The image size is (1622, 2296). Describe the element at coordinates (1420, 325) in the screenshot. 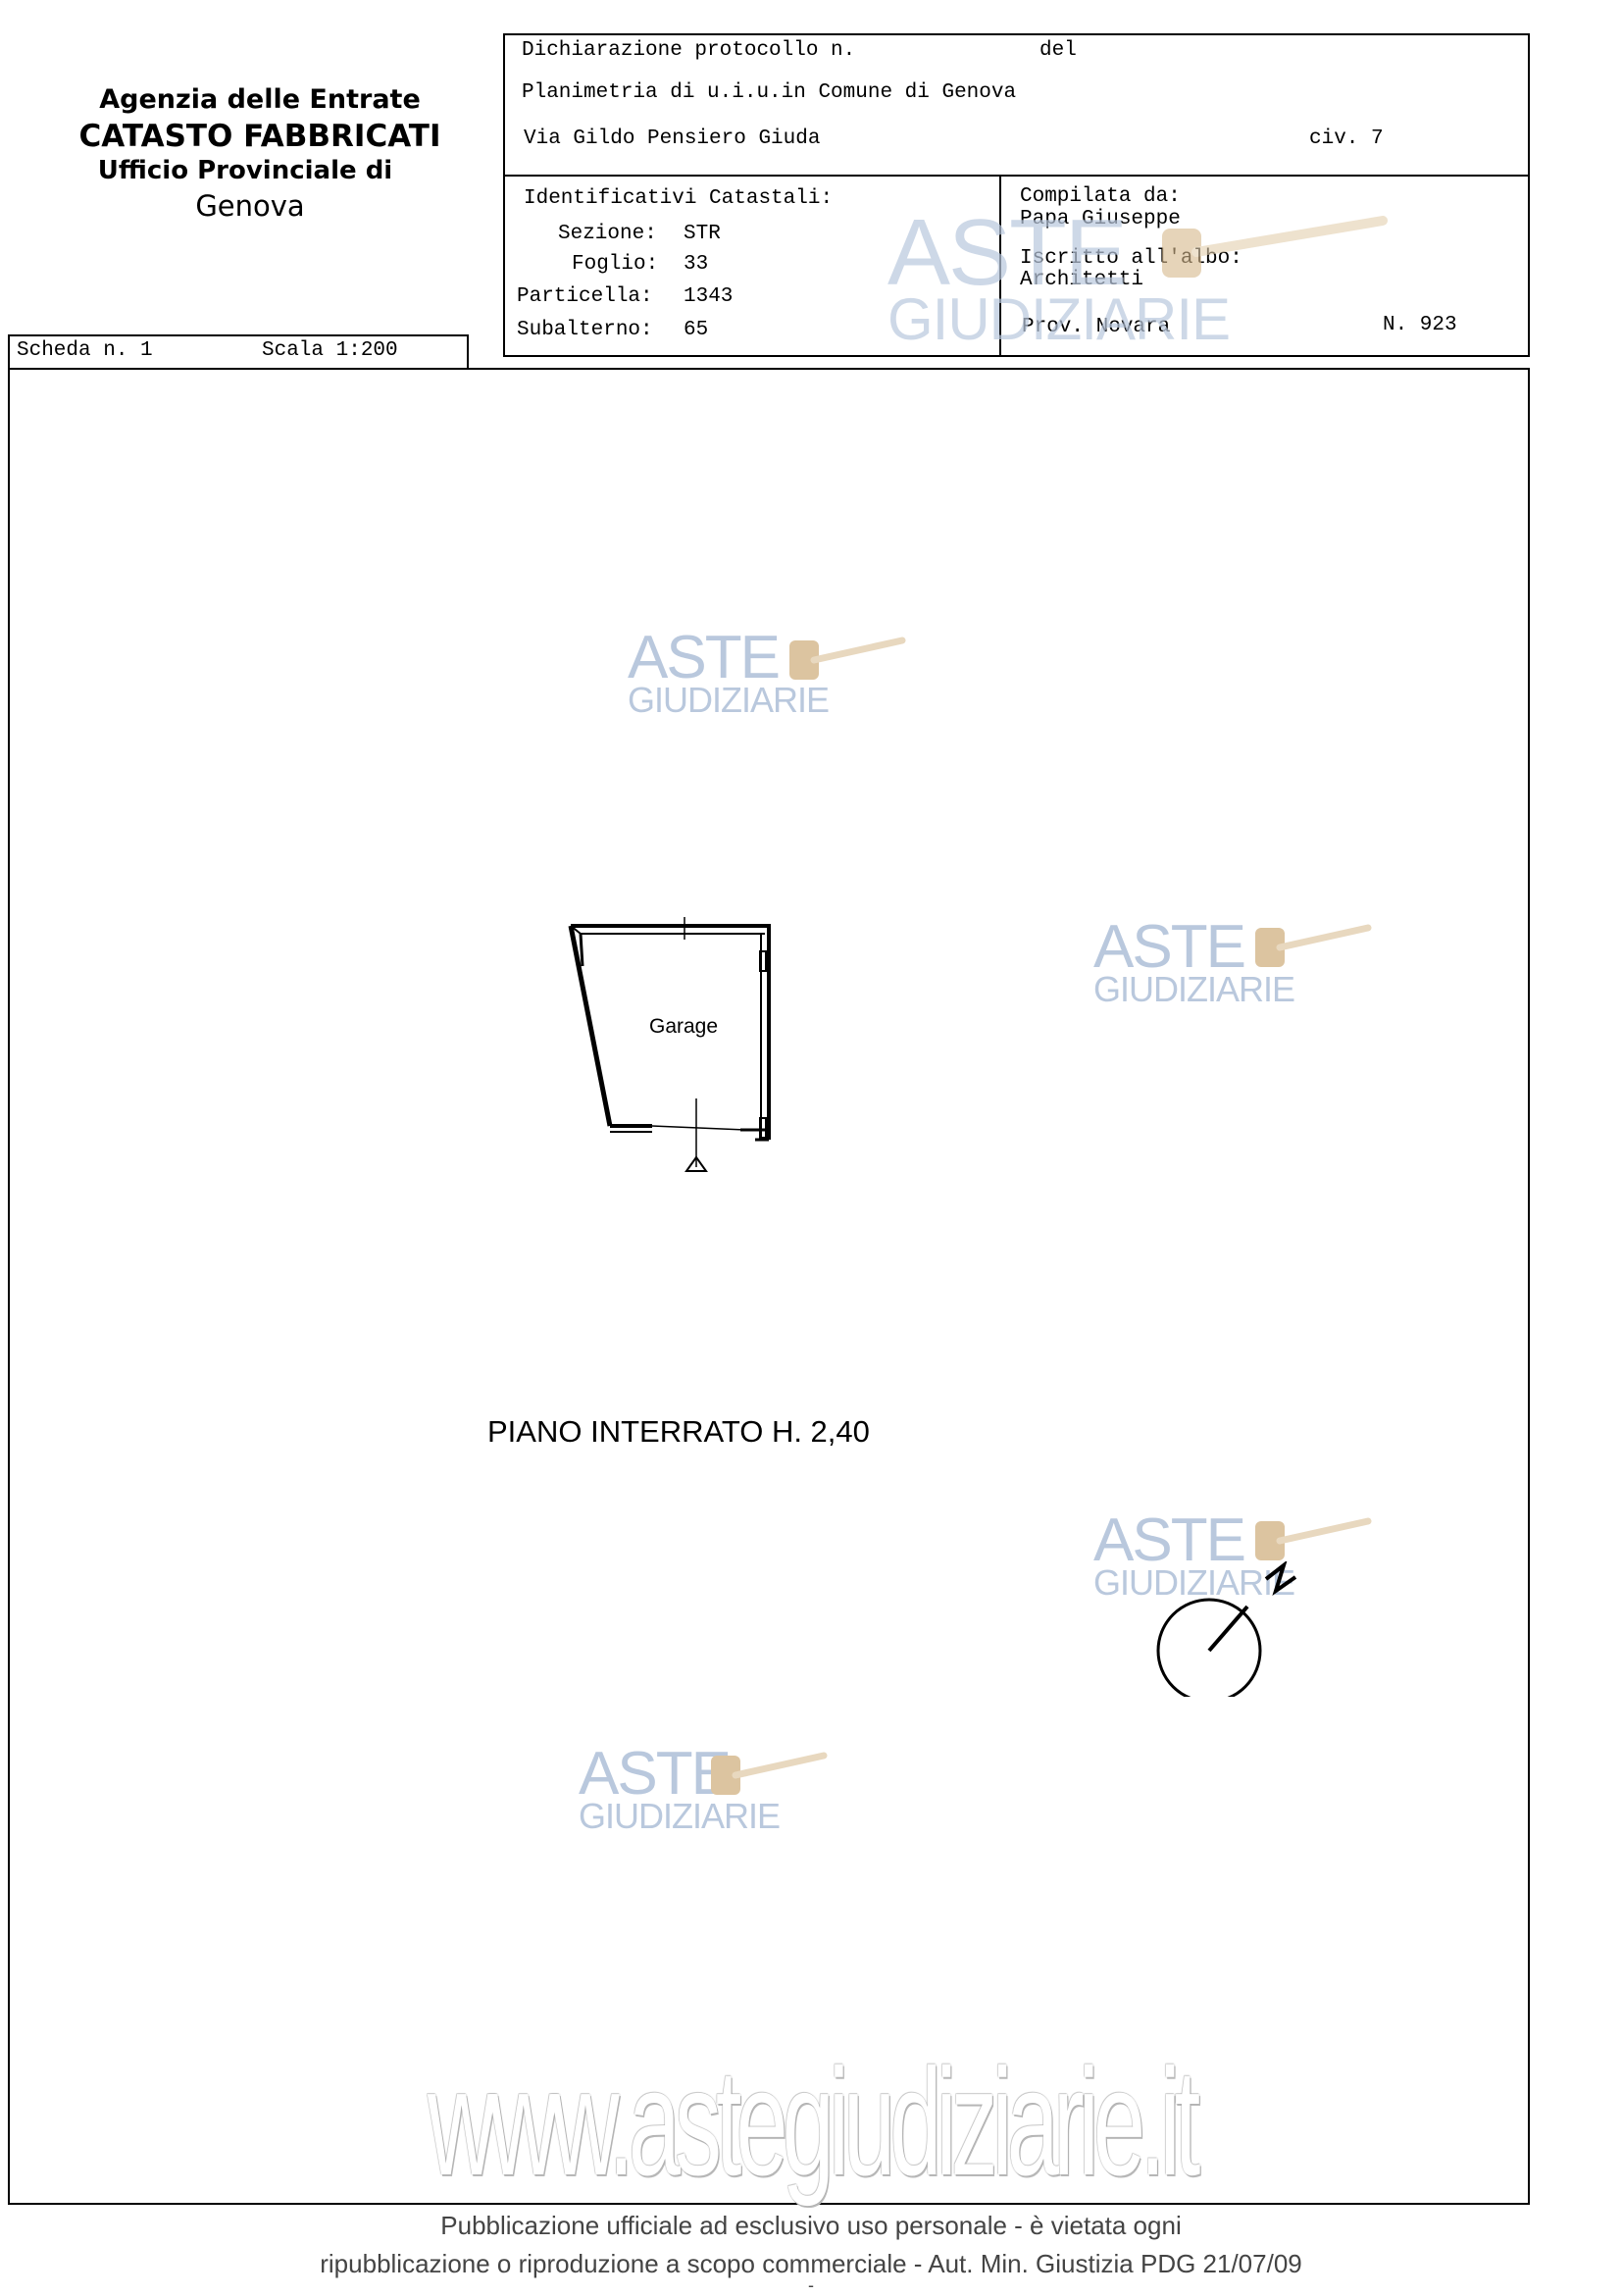

I see `albo-number: N. 923` at that location.